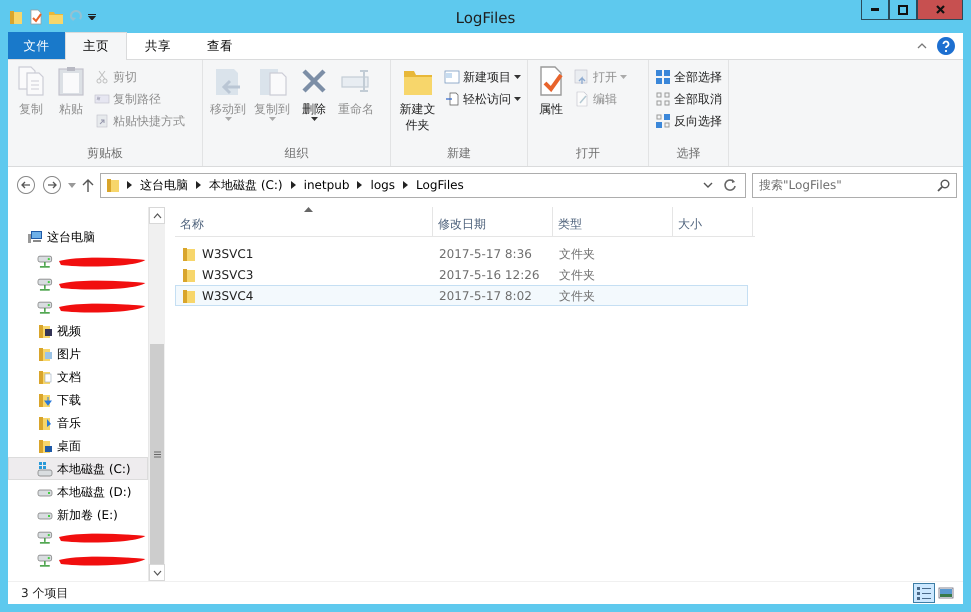 Image resolution: width=971 pixels, height=612 pixels. I want to click on details-view-icon, so click(924, 593).